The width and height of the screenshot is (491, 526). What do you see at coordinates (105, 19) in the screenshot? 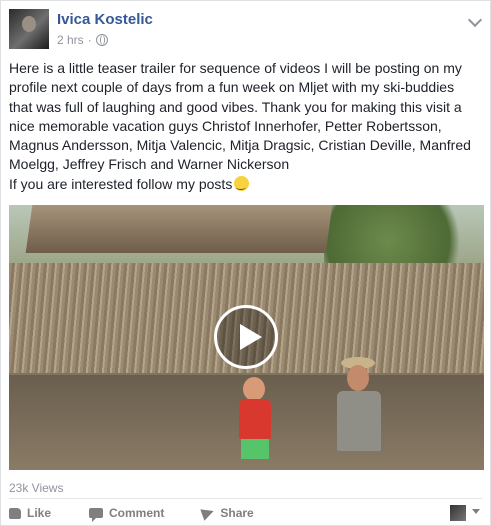
I see `author-name: Ivica Kostelic` at bounding box center [105, 19].